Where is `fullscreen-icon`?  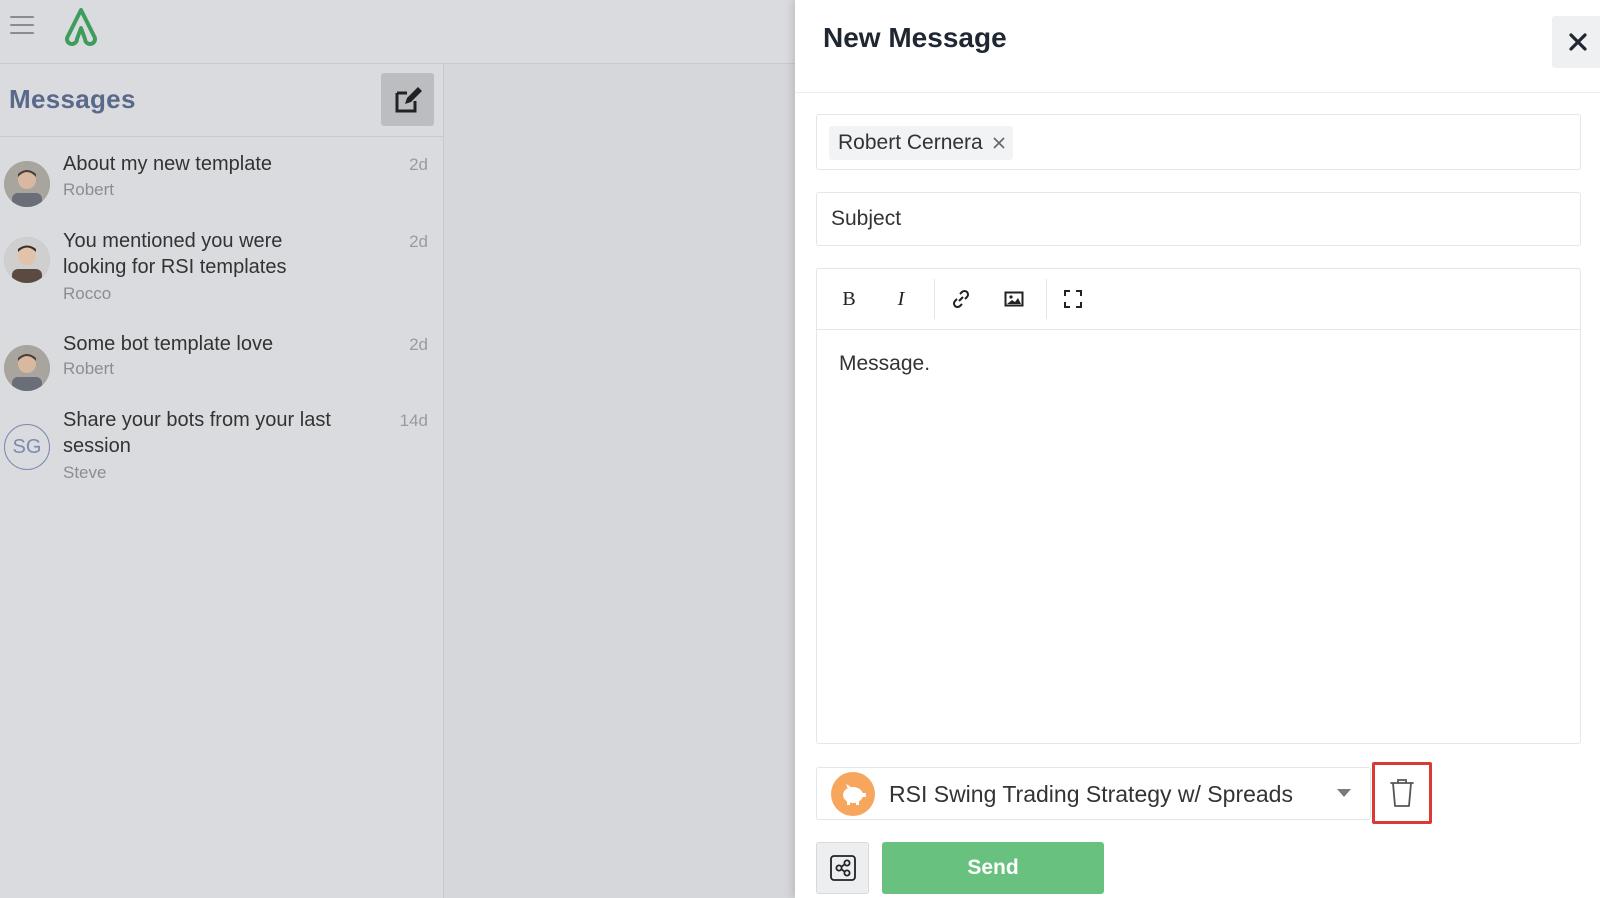 fullscreen-icon is located at coordinates (1073, 299).